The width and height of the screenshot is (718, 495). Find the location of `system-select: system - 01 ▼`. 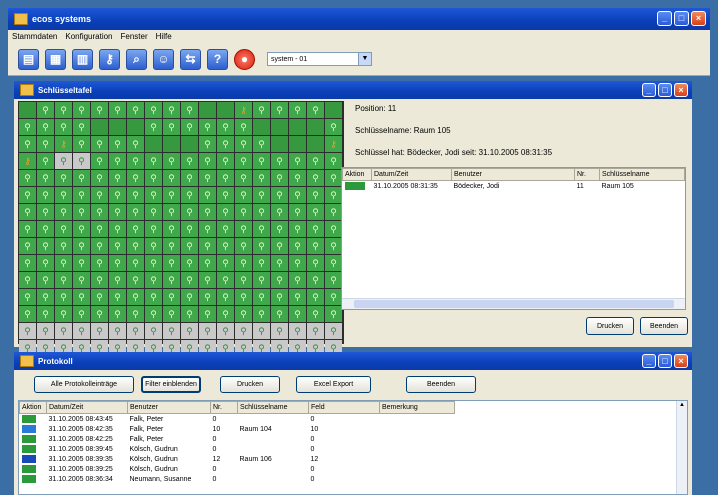

system-select: system - 01 ▼ is located at coordinates (319, 59).